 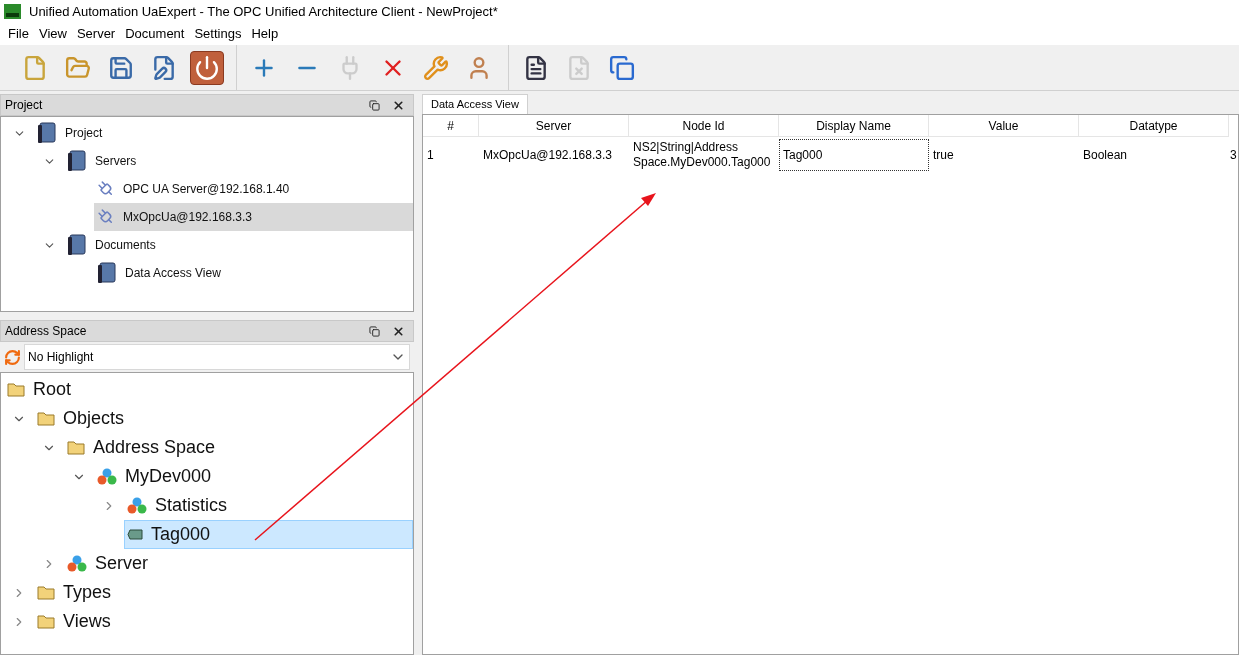 I want to click on column-header: Node Id, so click(x=704, y=126).